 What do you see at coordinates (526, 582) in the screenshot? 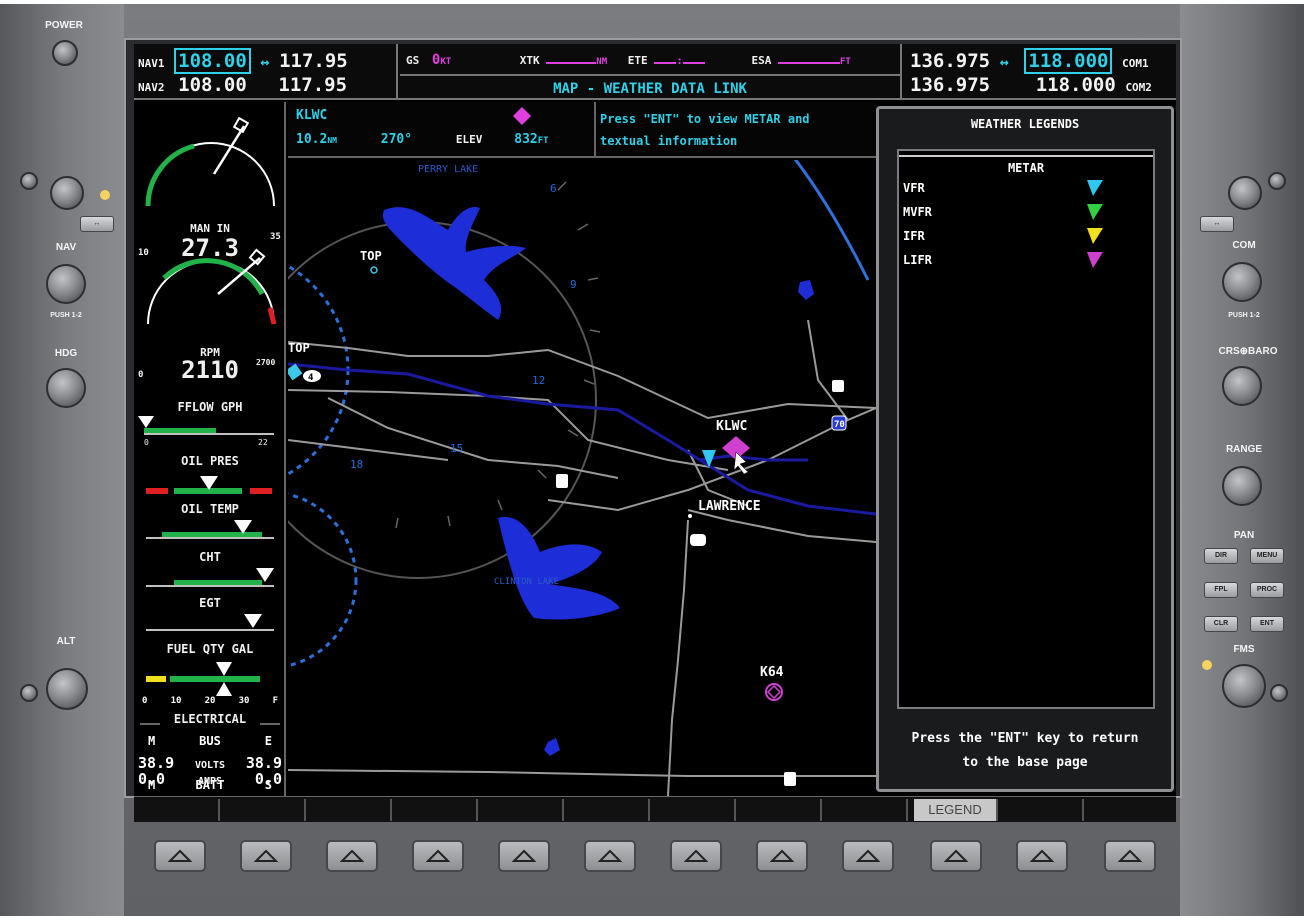
I see `clinton-lake-label: CLINTON LAKE` at bounding box center [526, 582].